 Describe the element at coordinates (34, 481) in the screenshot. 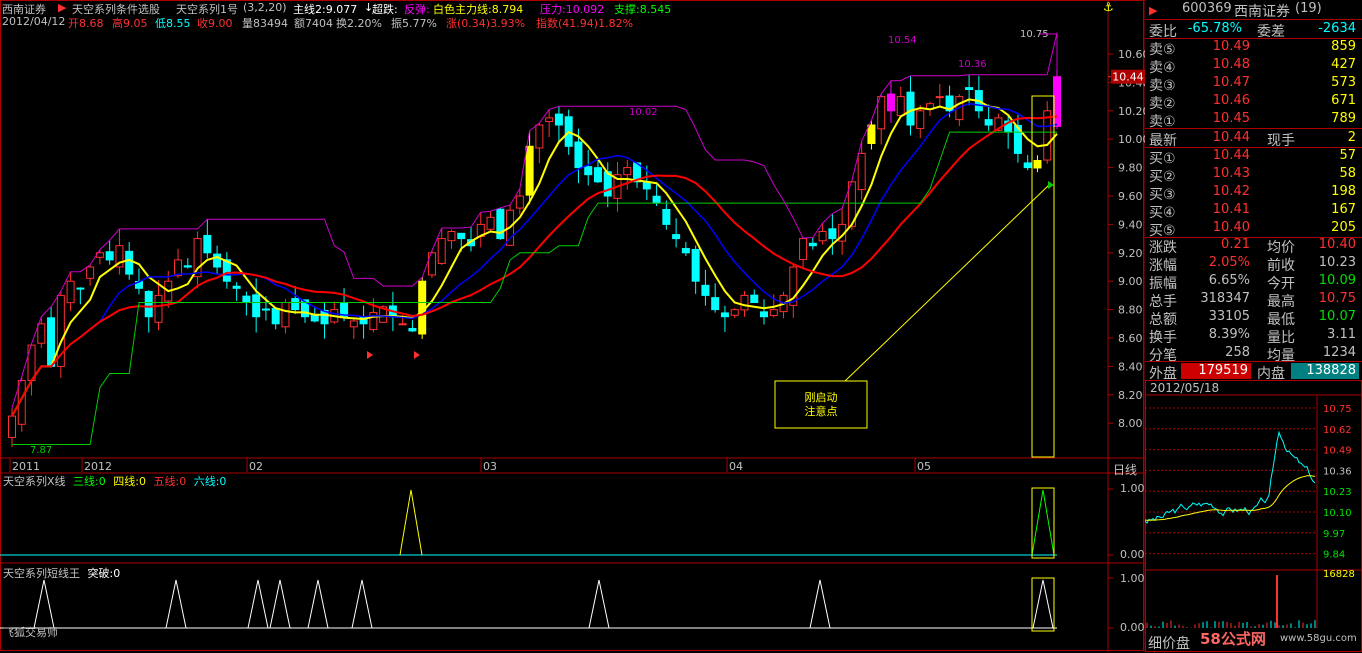

I see `sub1-title: 天空系列X线` at that location.